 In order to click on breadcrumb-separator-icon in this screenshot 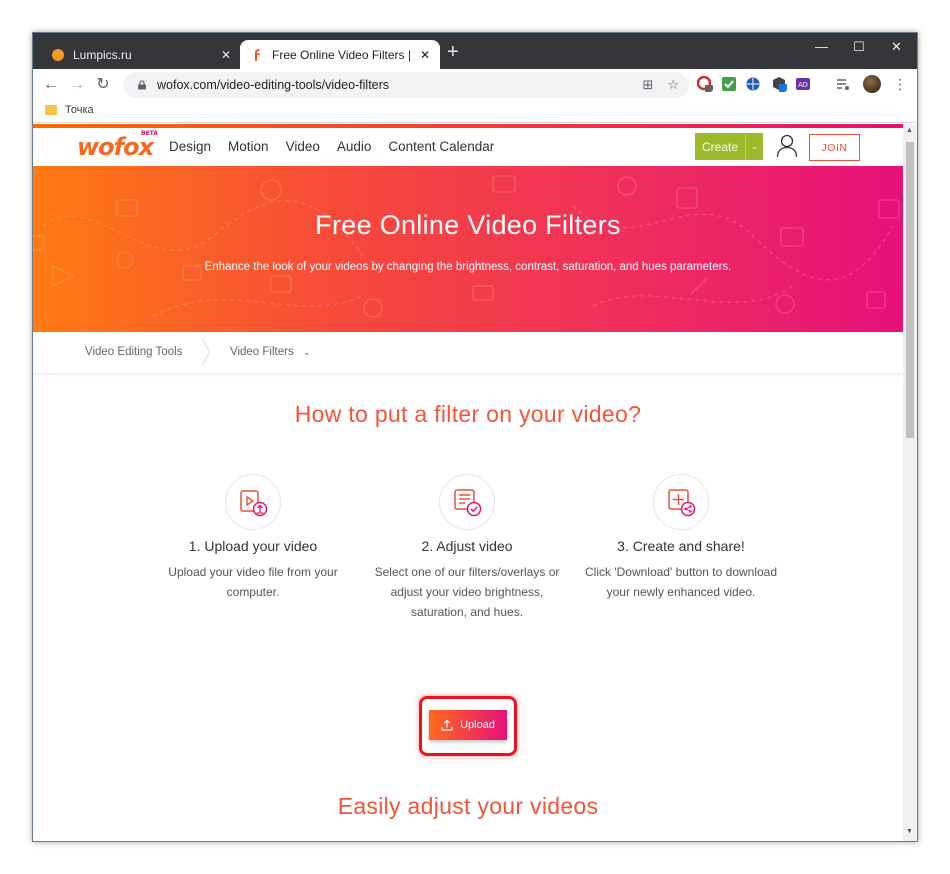, I will do `click(206, 352)`.